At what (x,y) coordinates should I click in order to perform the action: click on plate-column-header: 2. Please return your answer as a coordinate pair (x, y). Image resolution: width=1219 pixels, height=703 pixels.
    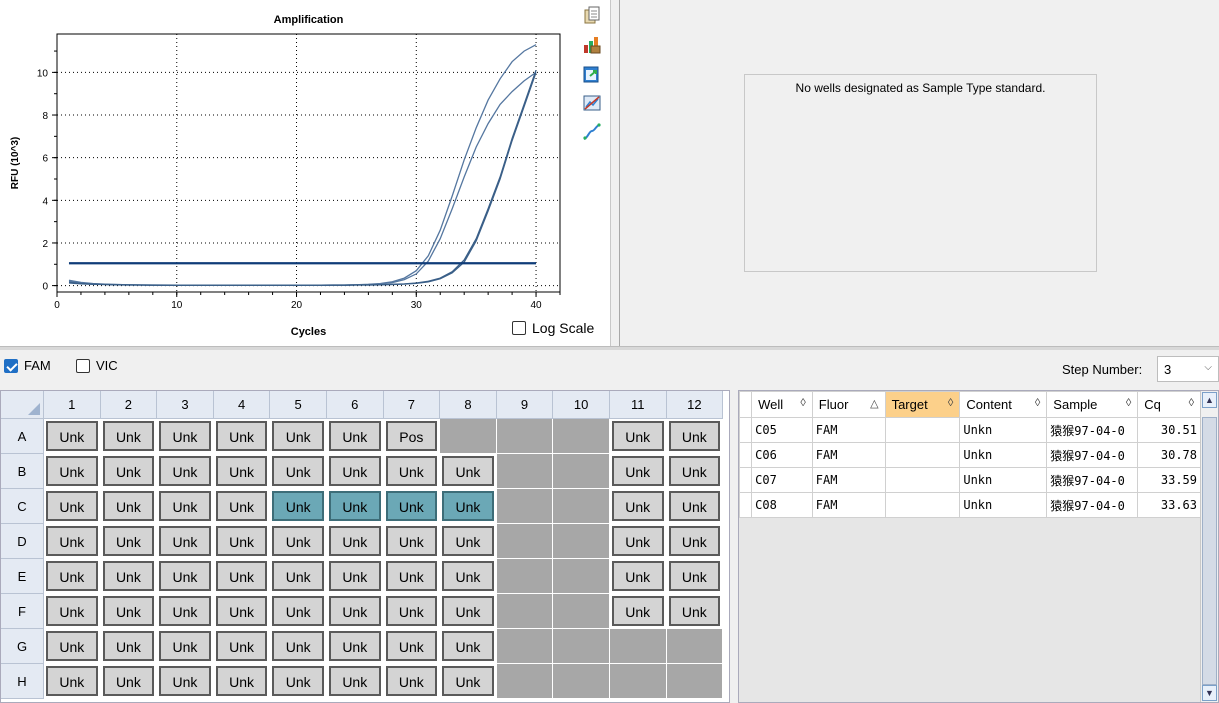
    Looking at the image, I should click on (129, 405).